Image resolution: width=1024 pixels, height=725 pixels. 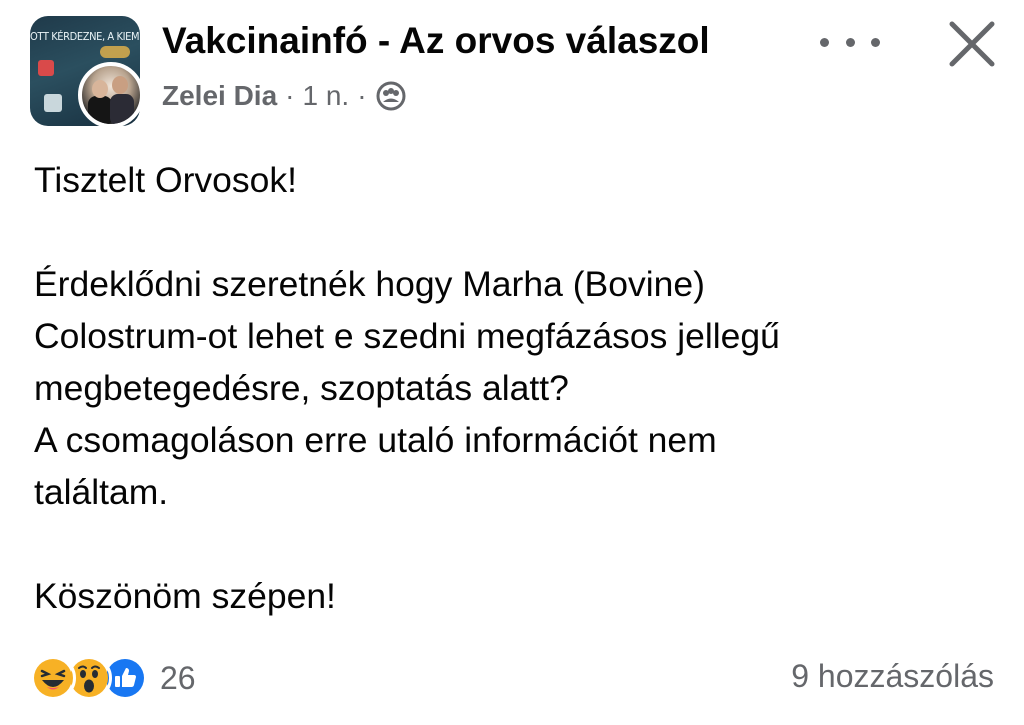 I want to click on reactions-summary: 26, so click(x=113, y=678).